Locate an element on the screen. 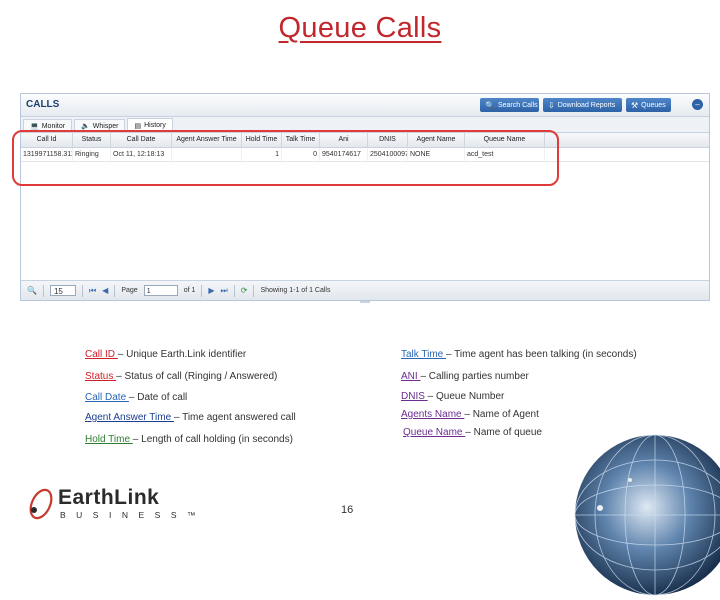 The height and width of the screenshot is (600, 720). definition-term: Call Date is located at coordinates (107, 397).